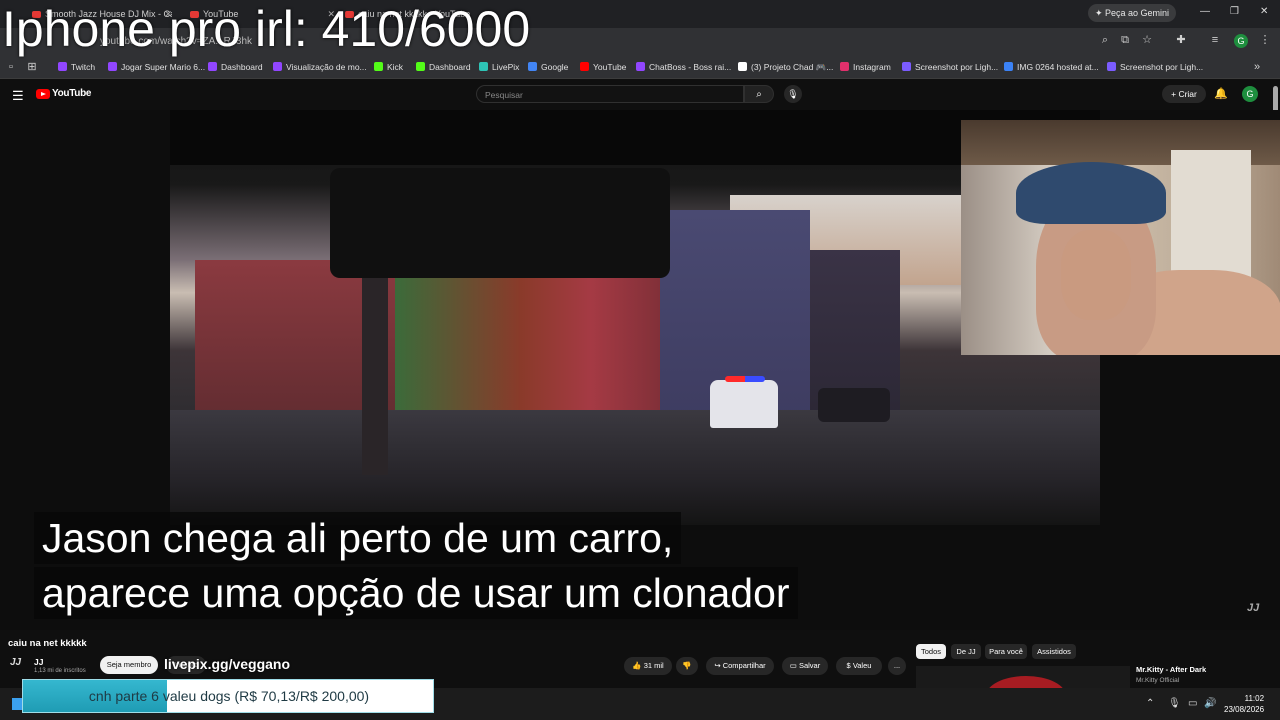 This screenshot has width=1280, height=720. What do you see at coordinates (1205, 11) in the screenshot?
I see `minimize-icon: —` at bounding box center [1205, 11].